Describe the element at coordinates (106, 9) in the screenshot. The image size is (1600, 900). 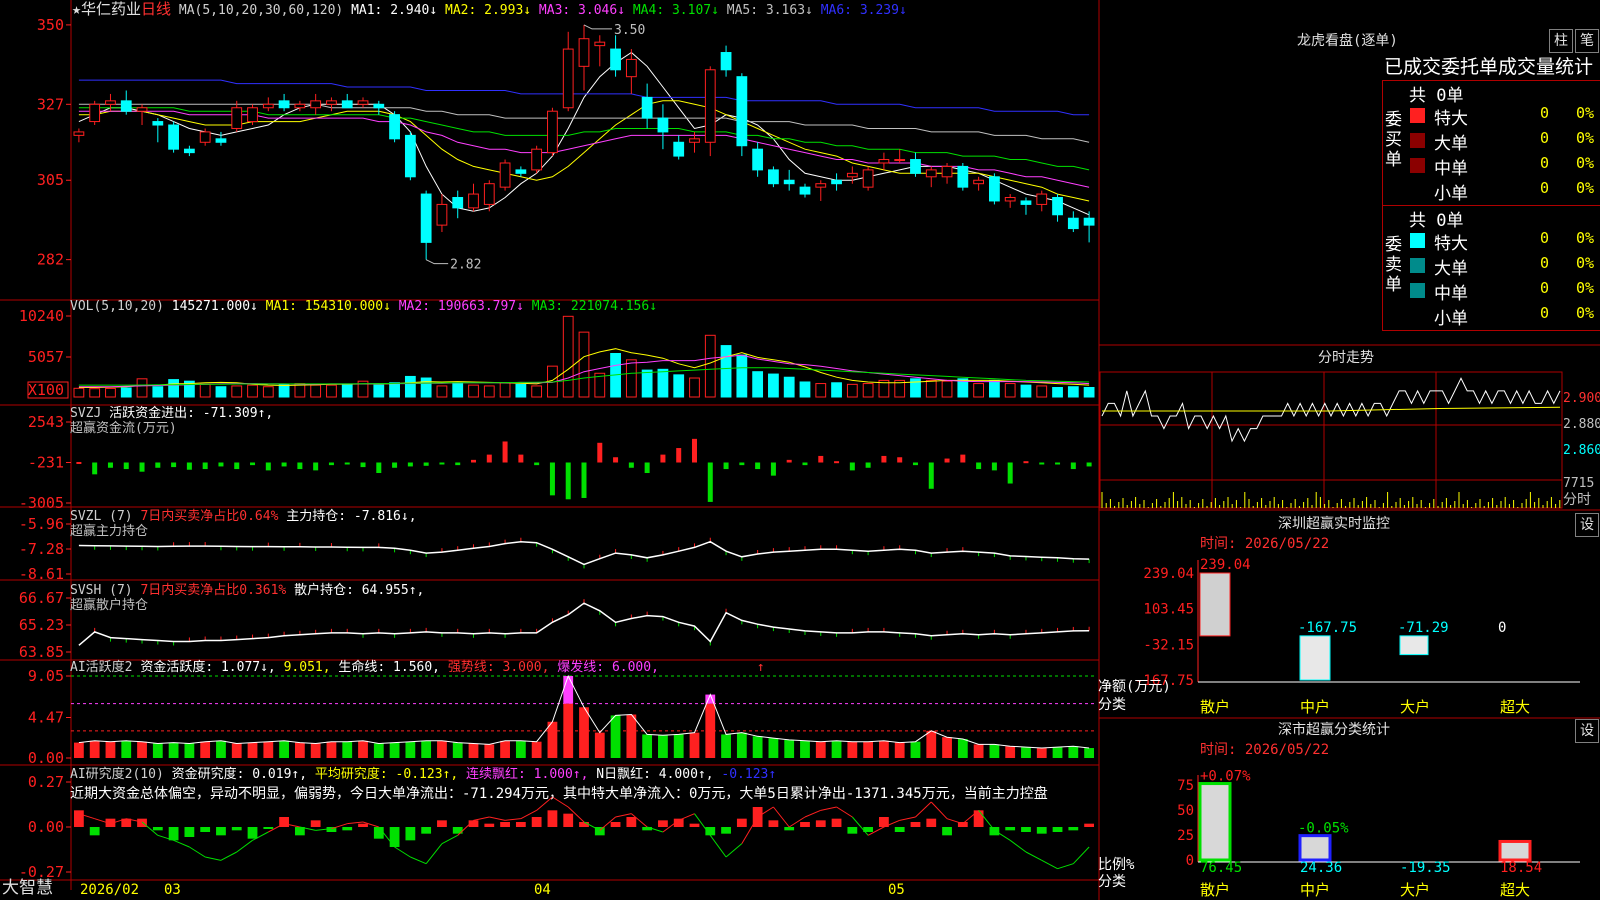
I see `stock-name: ★华仁药业` at that location.